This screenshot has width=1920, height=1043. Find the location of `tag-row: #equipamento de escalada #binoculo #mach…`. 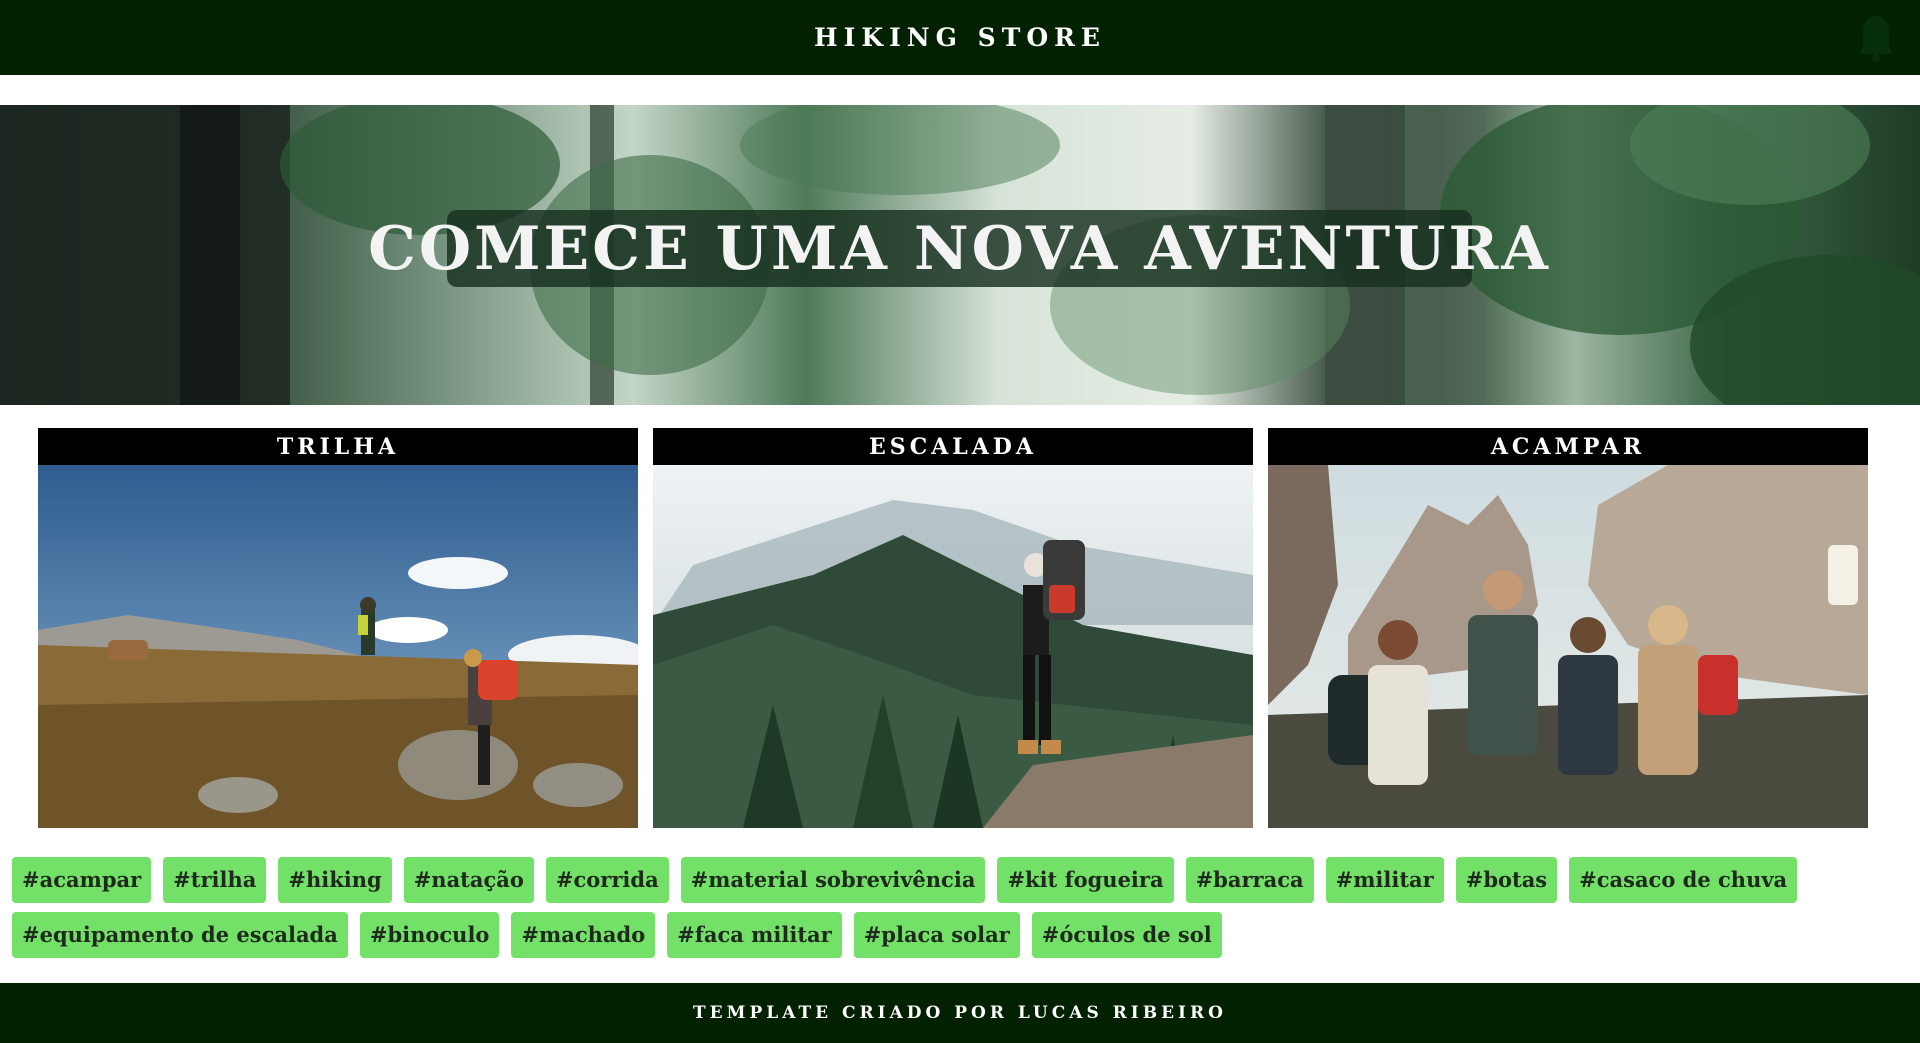

tag-row: #equipamento de escalada #binoculo #mach… is located at coordinates (962, 935).